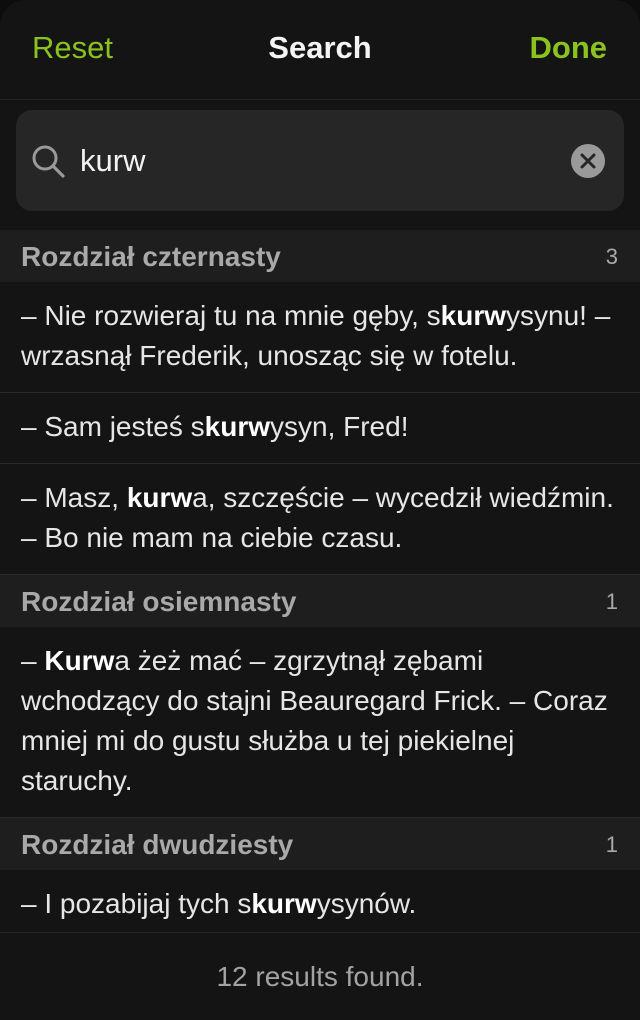 This screenshot has width=640, height=1020. Describe the element at coordinates (366, 903) in the screenshot. I see `result-text: ysynów.` at that location.